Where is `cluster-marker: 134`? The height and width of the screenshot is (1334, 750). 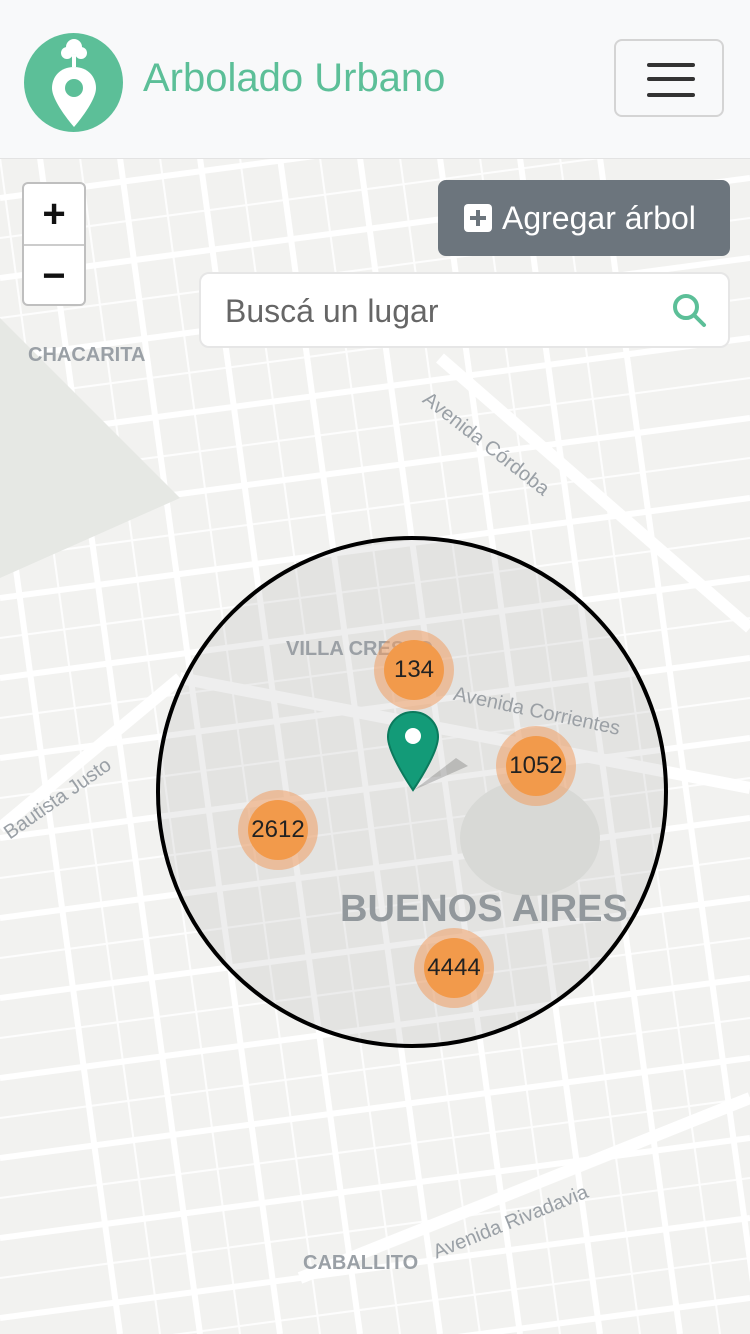
cluster-marker: 134 is located at coordinates (414, 670).